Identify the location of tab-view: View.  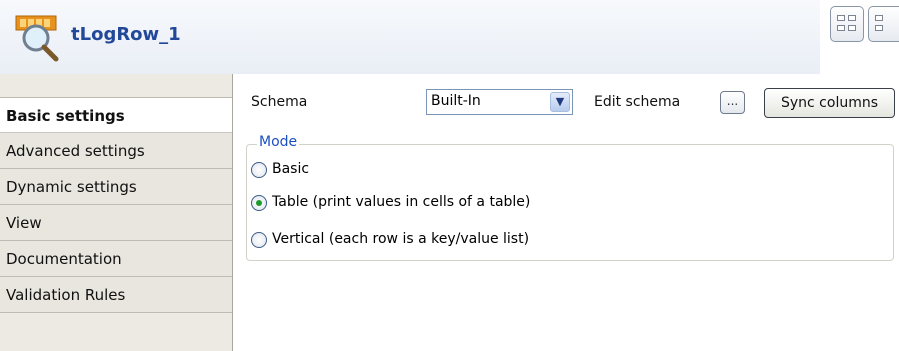
(116, 223).